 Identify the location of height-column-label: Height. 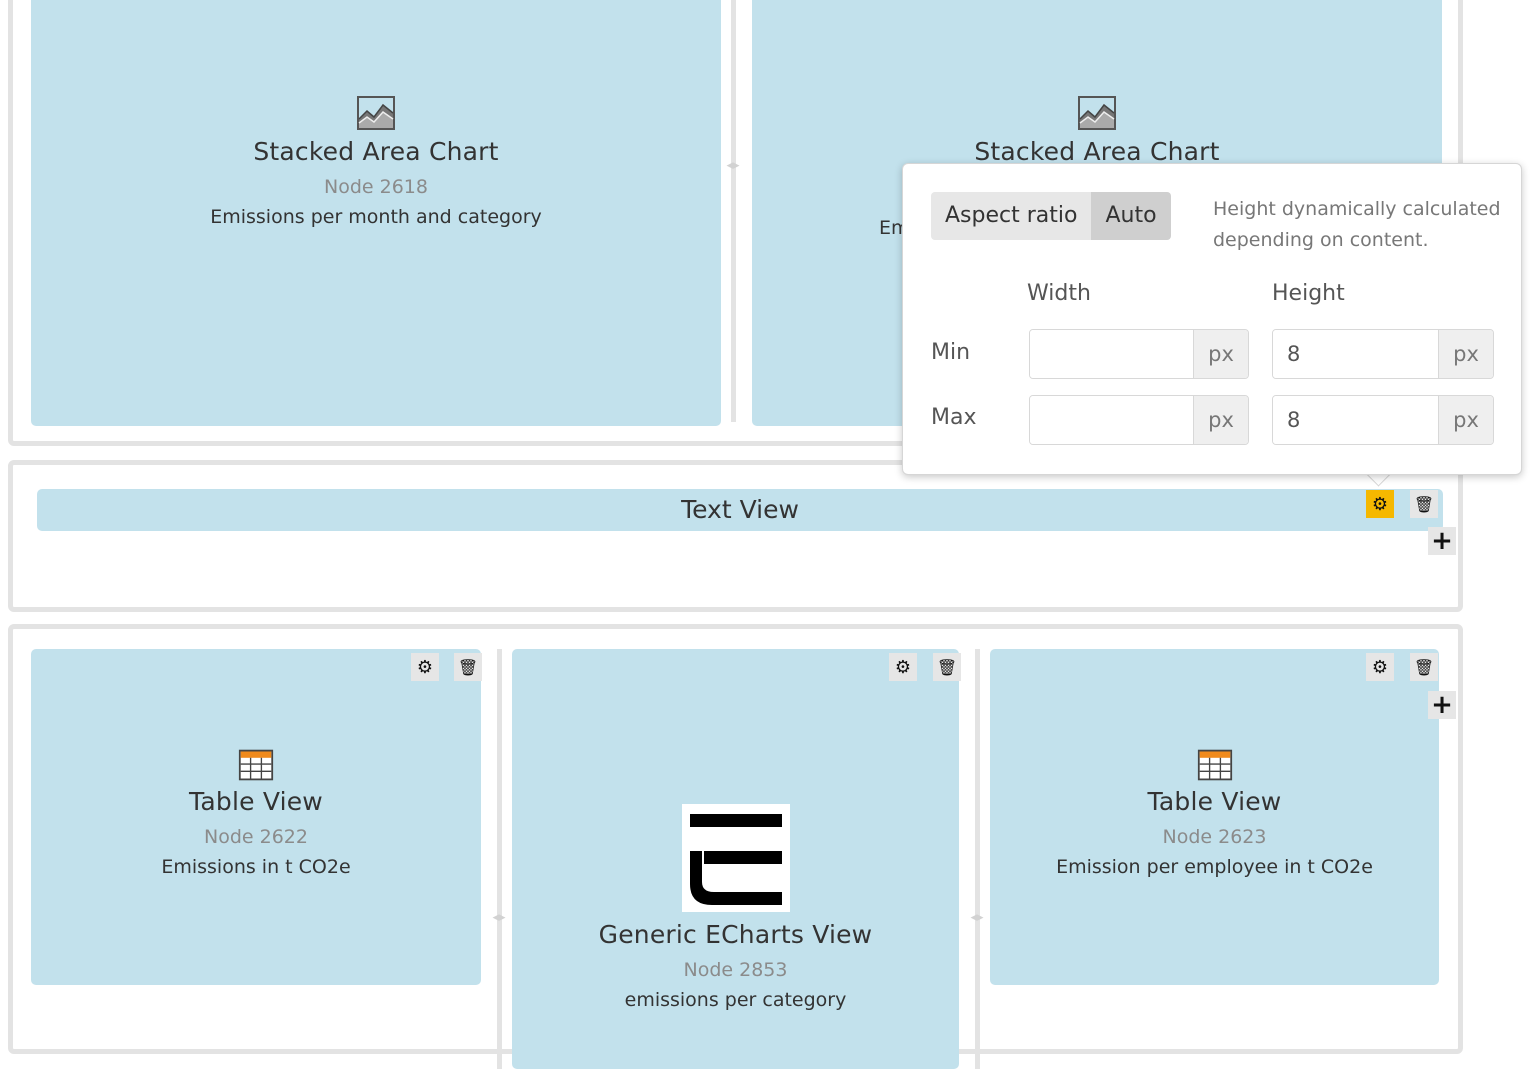
(1308, 293).